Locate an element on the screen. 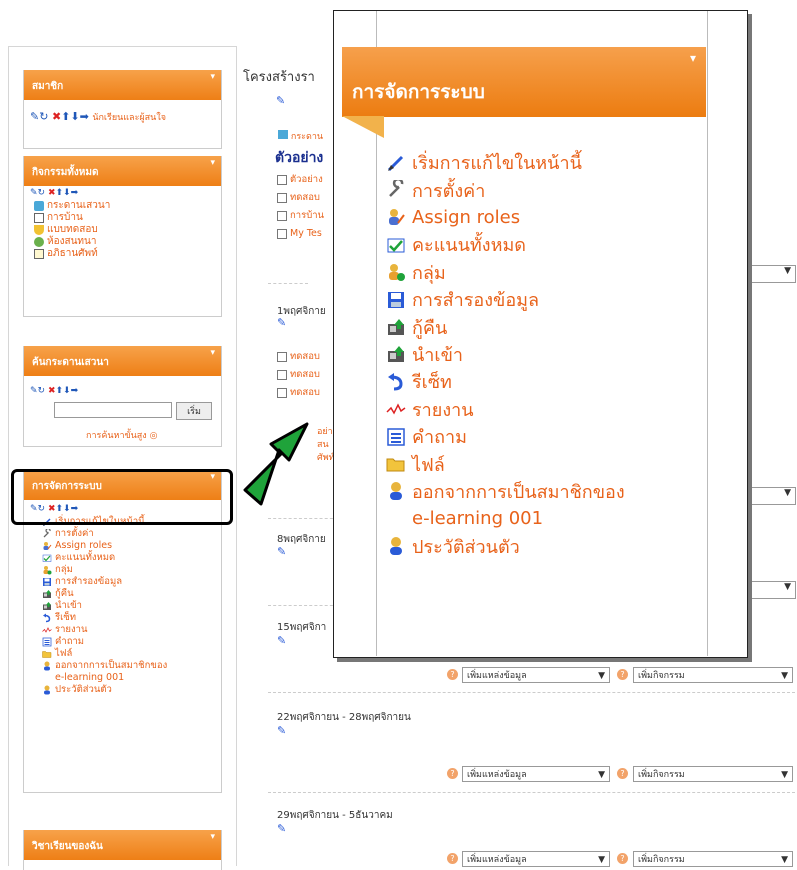  course-item: My Tes is located at coordinates (300, 234).